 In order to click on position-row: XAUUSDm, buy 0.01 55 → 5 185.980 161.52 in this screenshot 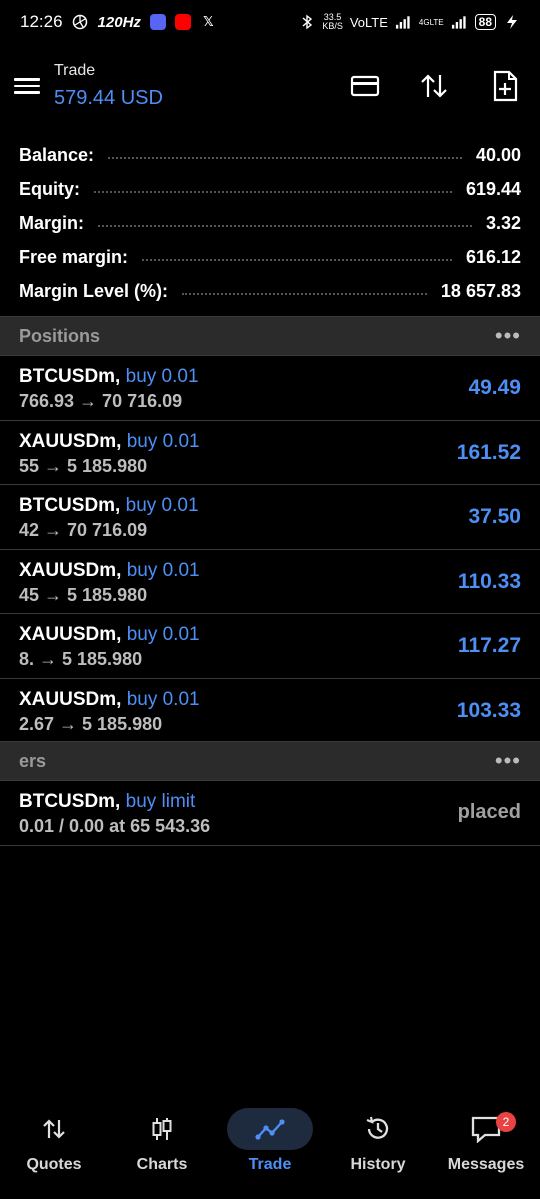, I will do `click(270, 453)`.